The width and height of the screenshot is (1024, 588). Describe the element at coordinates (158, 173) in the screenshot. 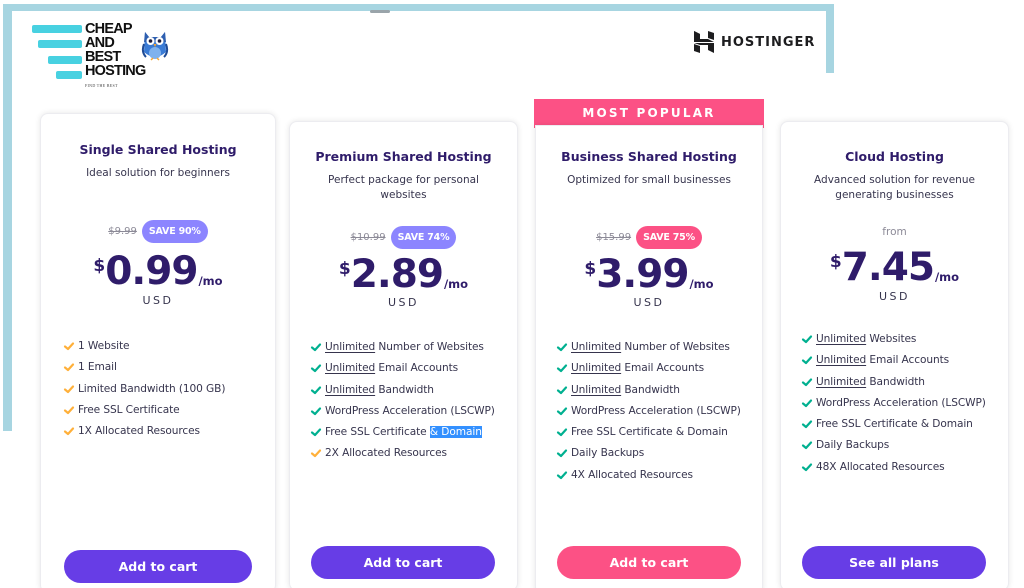

I see `plan-description: Ideal solution for beginners` at that location.